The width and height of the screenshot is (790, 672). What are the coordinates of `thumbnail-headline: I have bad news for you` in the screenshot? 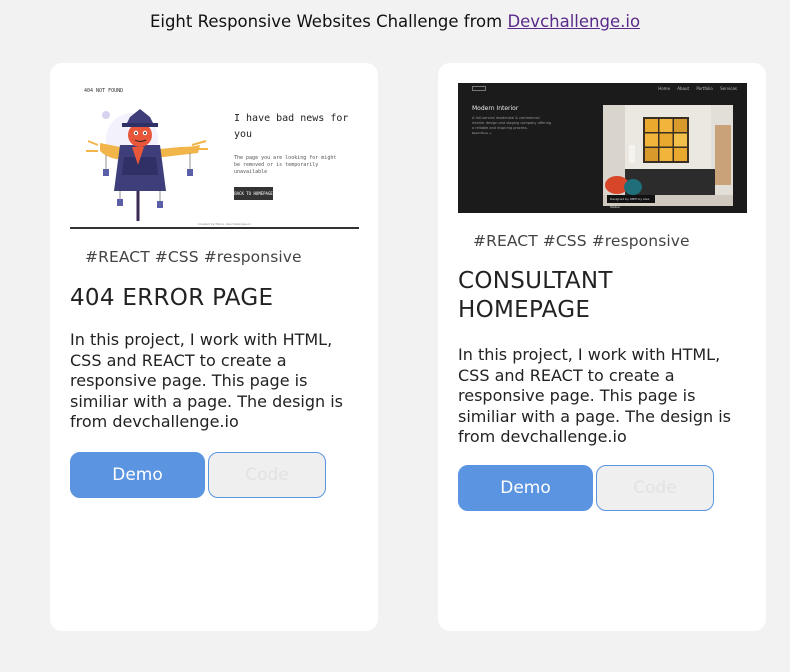 It's located at (291, 126).